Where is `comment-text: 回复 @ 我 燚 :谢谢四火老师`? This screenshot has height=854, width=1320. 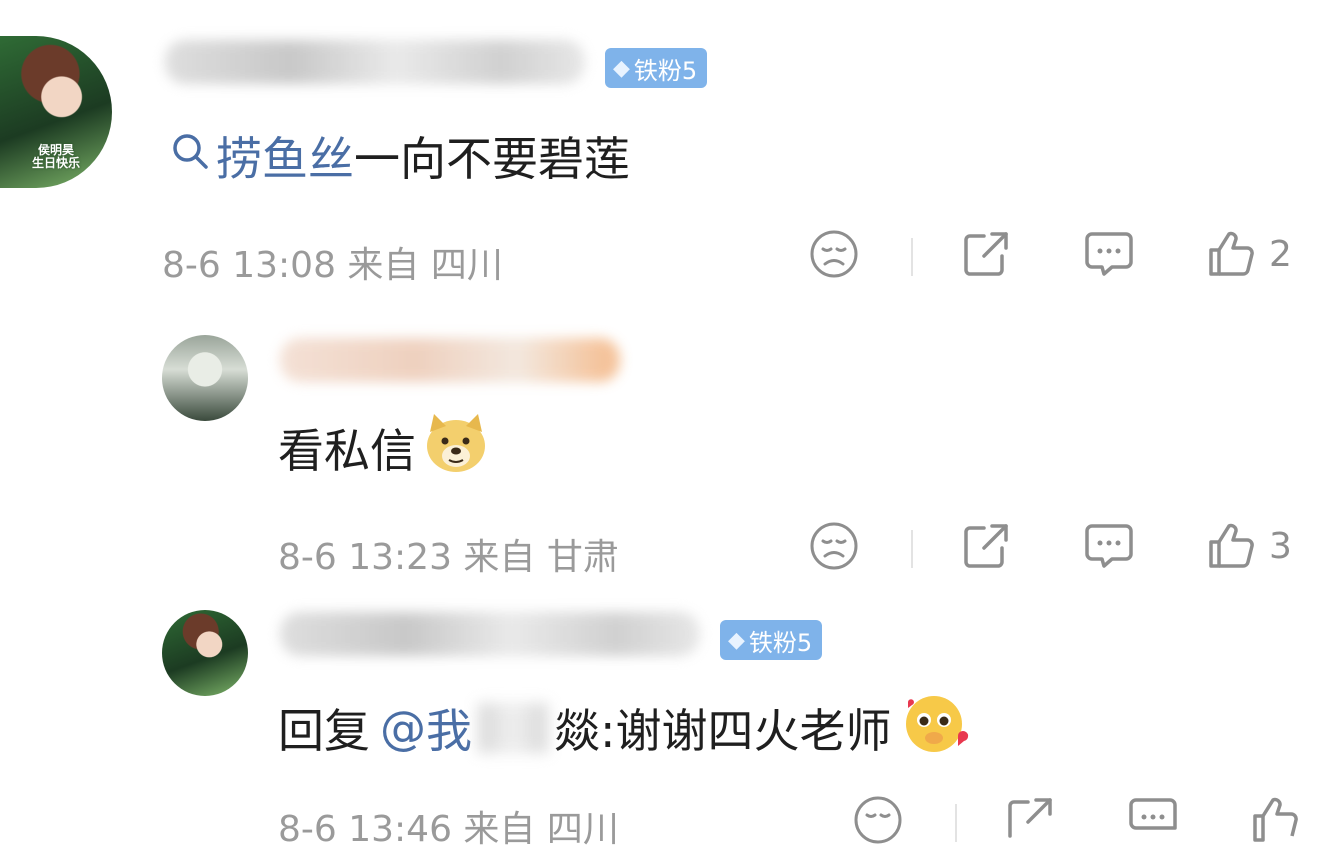
comment-text: 回复 @ 我 燚 :谢谢四火老师 is located at coordinates (624, 728).